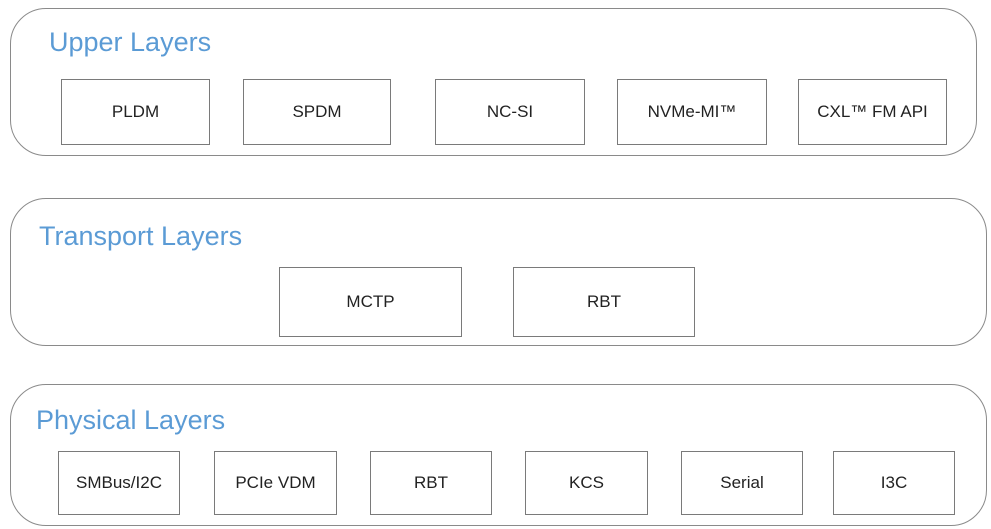 Image resolution: width=991 pixels, height=529 pixels. What do you see at coordinates (586, 483) in the screenshot?
I see `kcs-box: KCS` at bounding box center [586, 483].